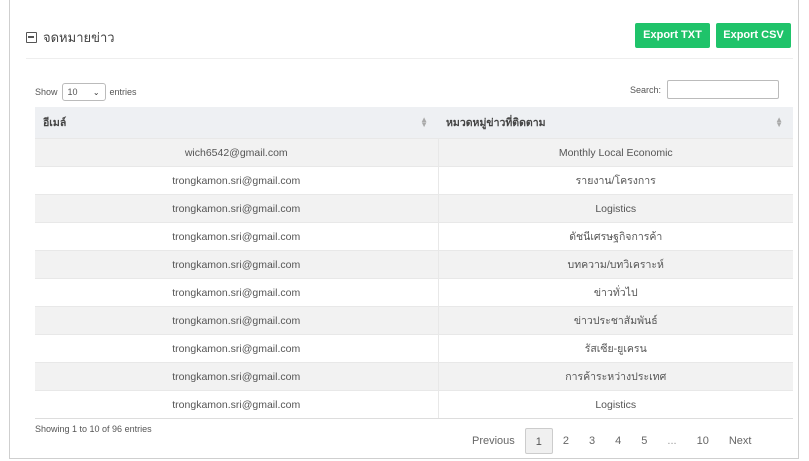 This screenshot has width=809, height=461. Describe the element at coordinates (566, 441) in the screenshot. I see `page-link-2: 2` at that location.